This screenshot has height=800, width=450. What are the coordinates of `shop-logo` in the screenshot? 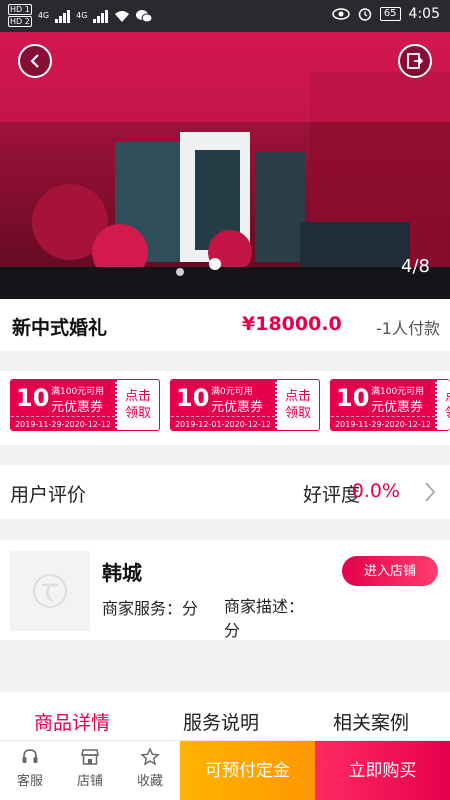 It's located at (50, 591).